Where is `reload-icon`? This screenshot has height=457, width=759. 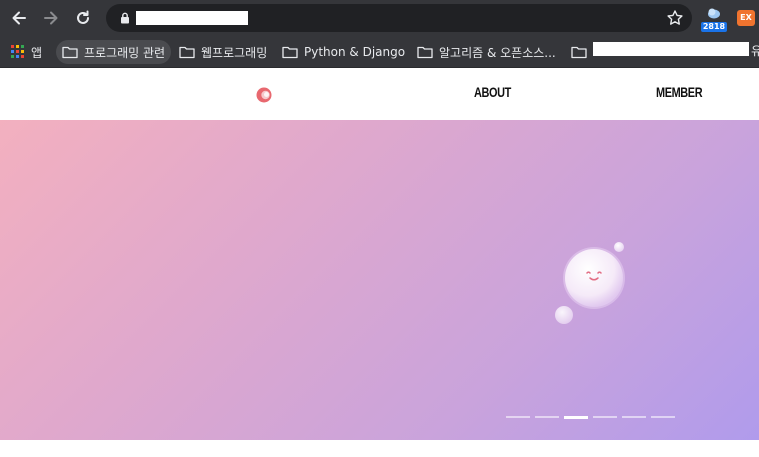
reload-icon is located at coordinates (83, 17).